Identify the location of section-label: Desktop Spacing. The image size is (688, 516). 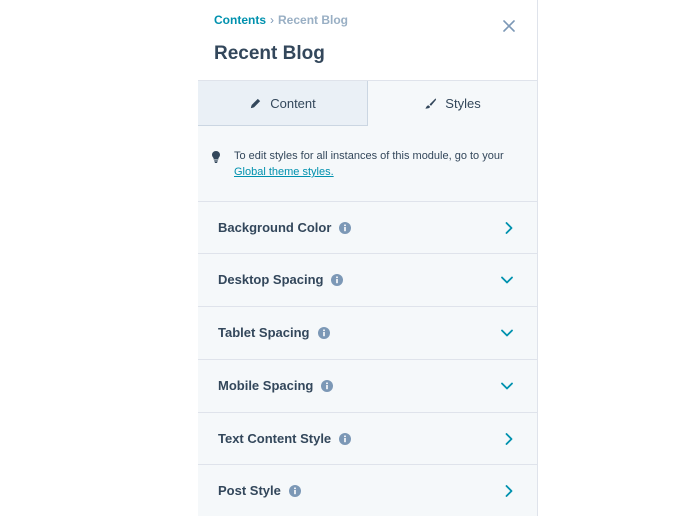
(271, 279).